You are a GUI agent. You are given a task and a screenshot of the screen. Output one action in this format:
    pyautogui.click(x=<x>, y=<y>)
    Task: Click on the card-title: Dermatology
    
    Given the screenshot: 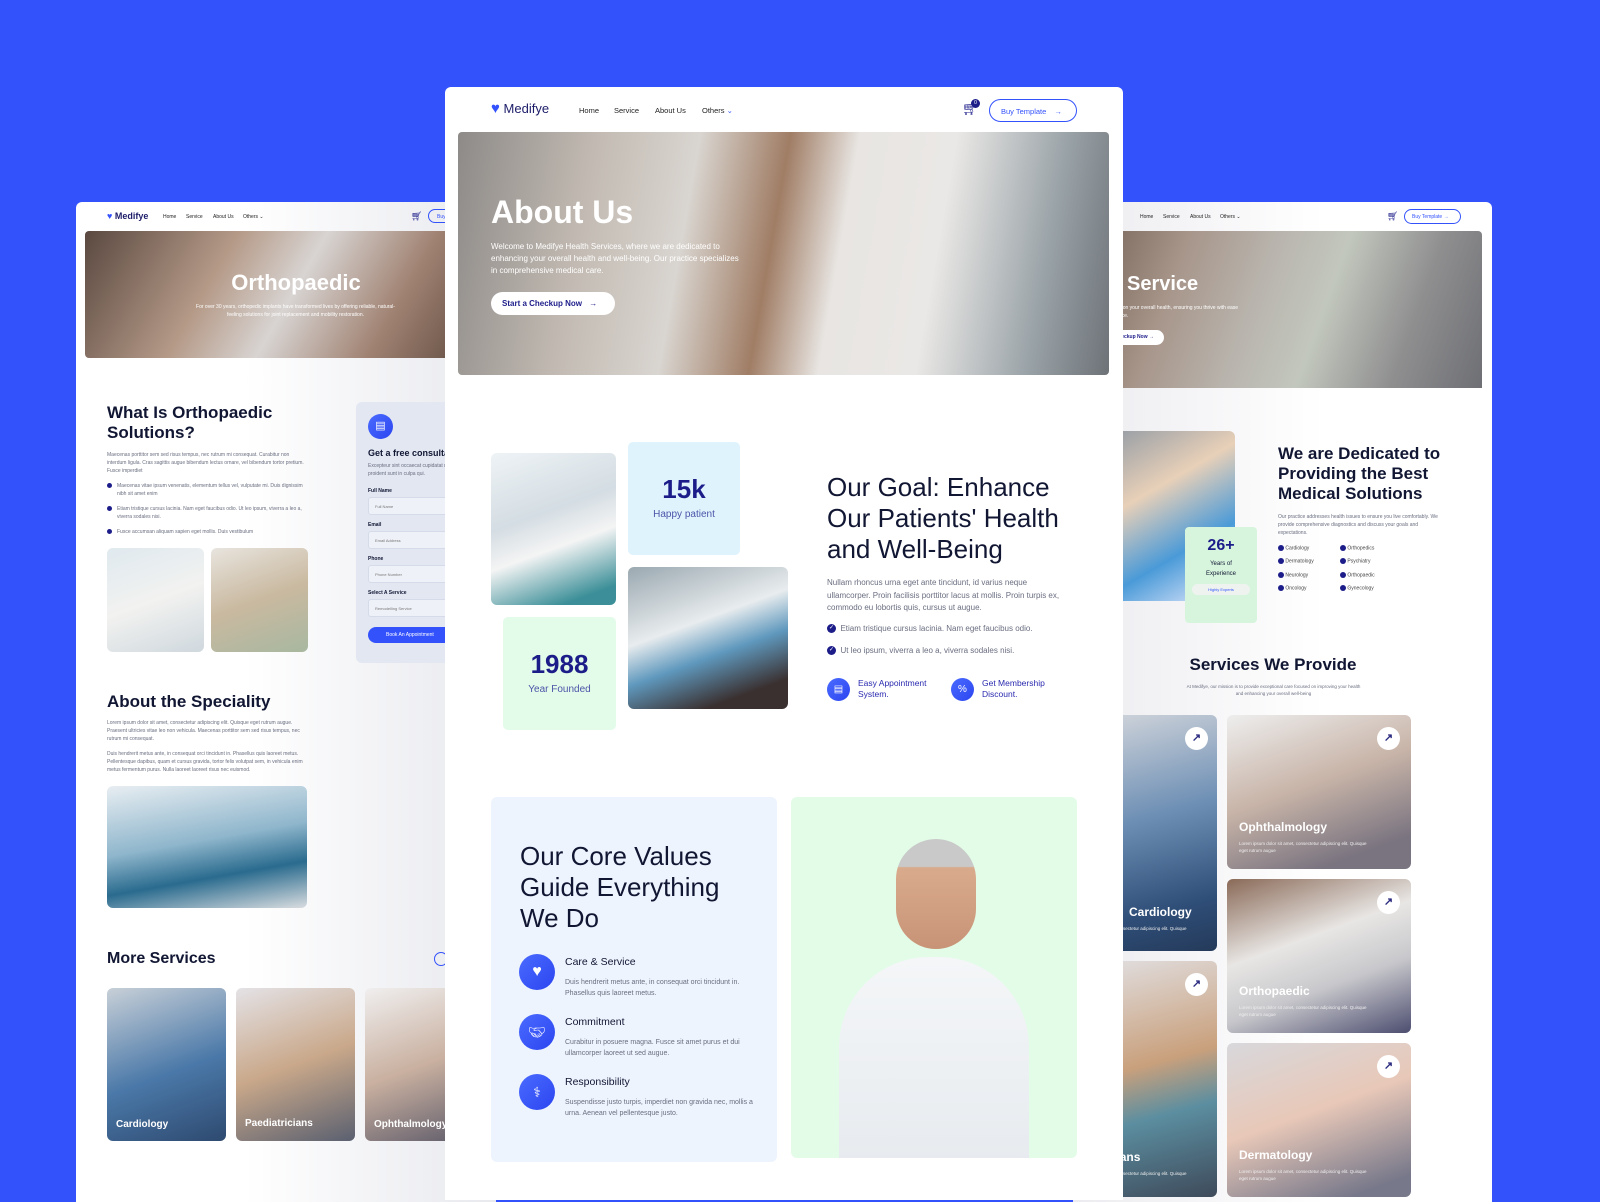 What is the action you would take?
    pyautogui.click(x=1276, y=1155)
    